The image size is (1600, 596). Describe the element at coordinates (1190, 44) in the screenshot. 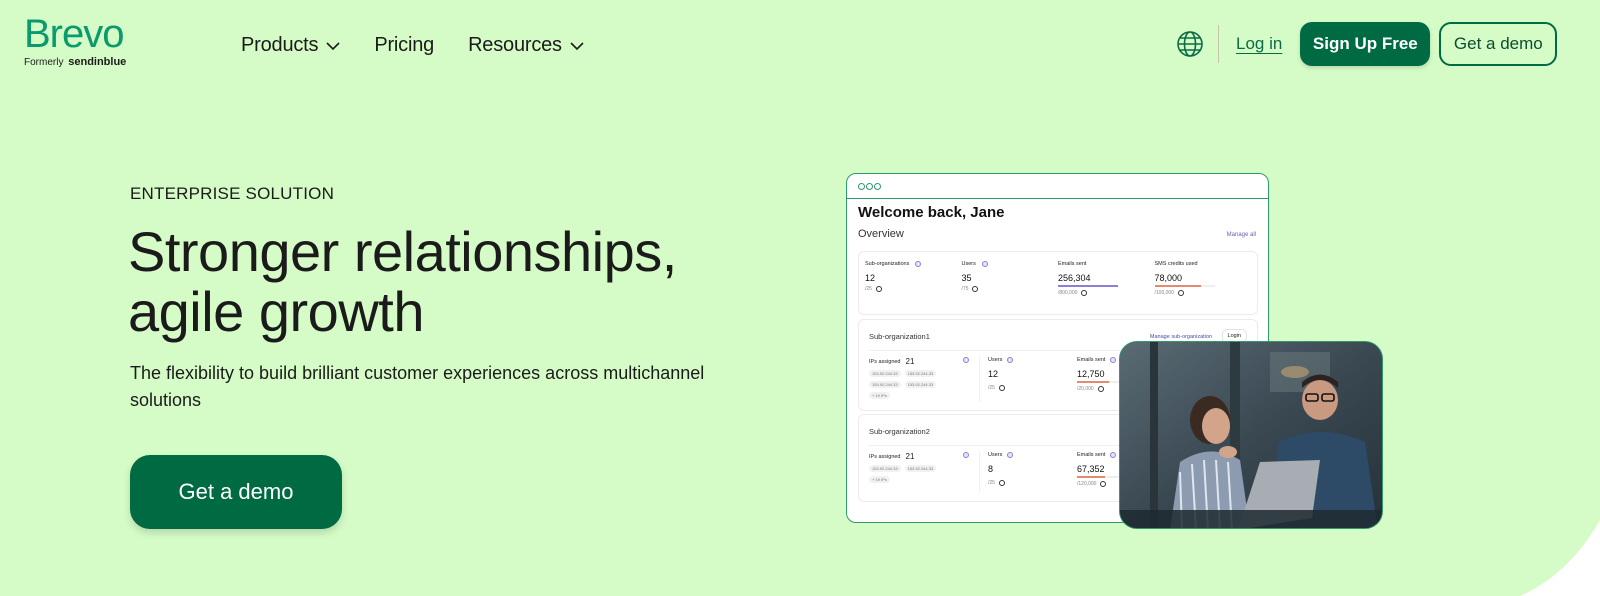

I see `globe-icon` at that location.